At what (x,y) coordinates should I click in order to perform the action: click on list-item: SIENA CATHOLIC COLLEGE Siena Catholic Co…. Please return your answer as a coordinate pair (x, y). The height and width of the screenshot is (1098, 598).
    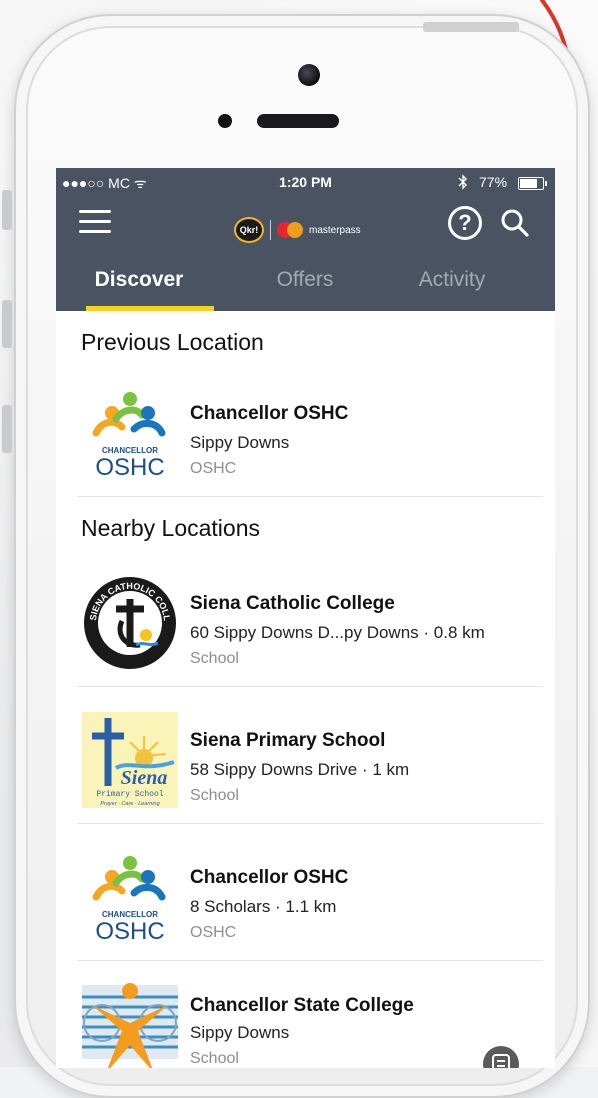
    Looking at the image, I should click on (305, 620).